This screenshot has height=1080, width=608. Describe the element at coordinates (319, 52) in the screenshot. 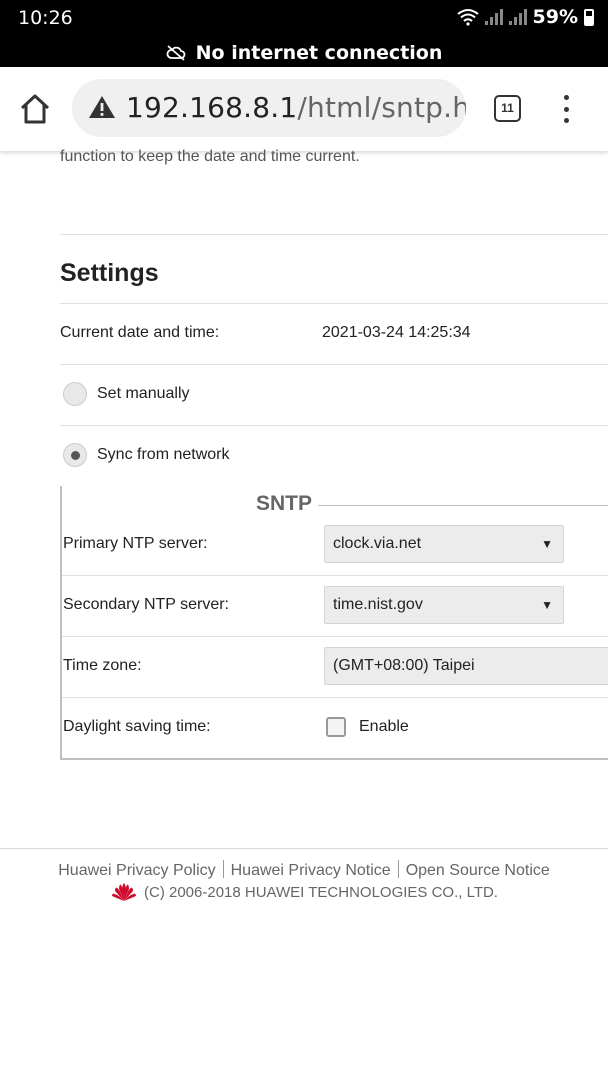

I see `banner-text: No internet connection` at that location.